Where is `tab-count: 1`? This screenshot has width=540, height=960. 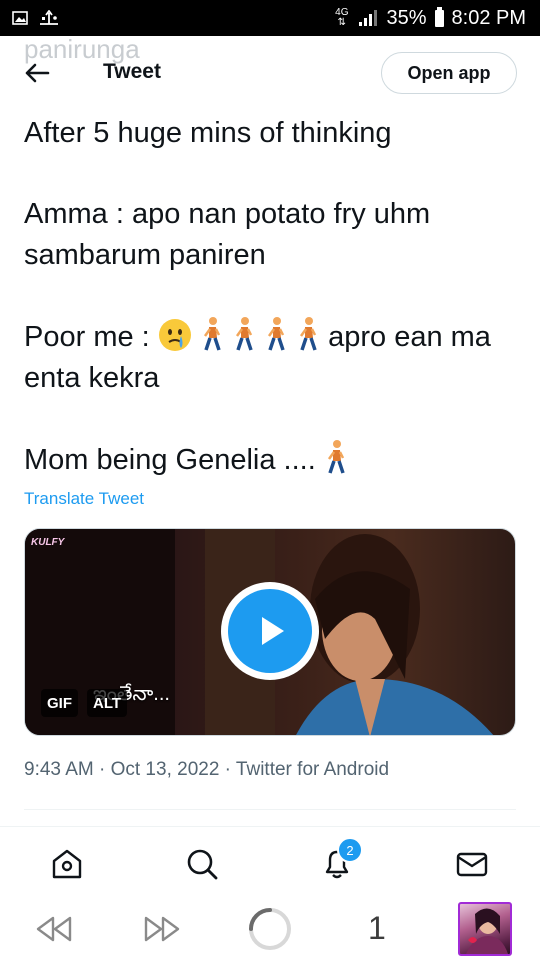
tab-count: 1 is located at coordinates (377, 928).